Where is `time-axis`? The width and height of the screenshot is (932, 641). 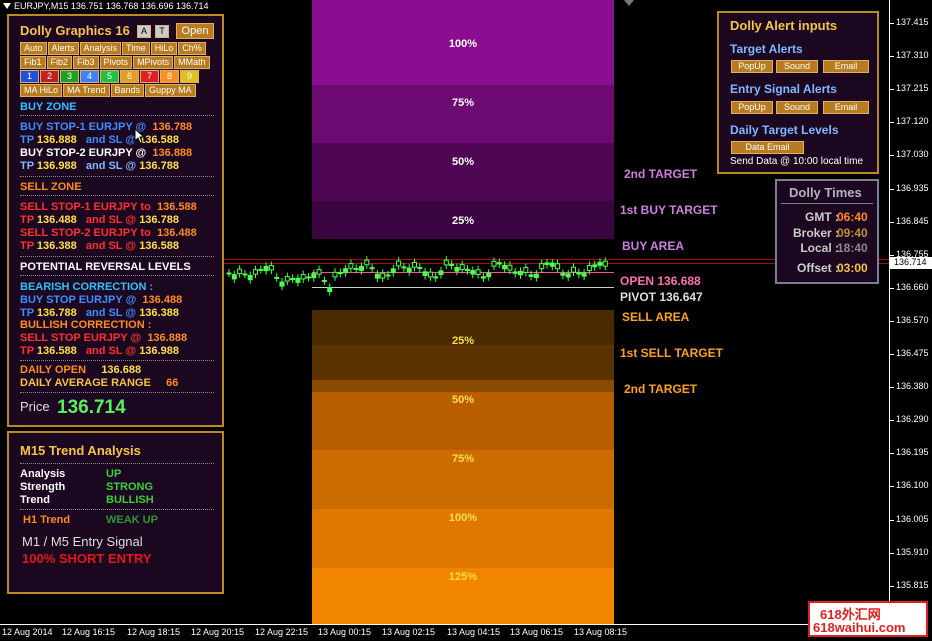
time-axis is located at coordinates (445, 624).